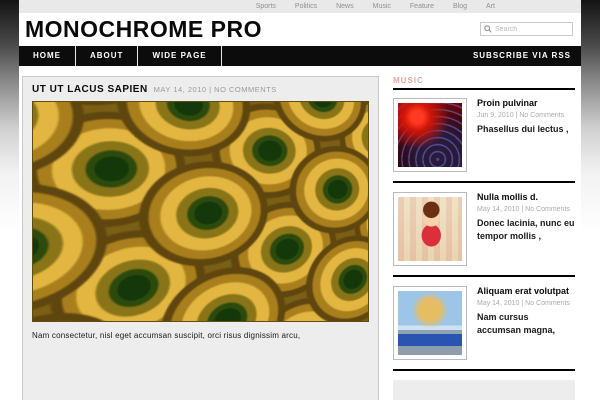 The image size is (600, 400). What do you see at coordinates (180, 56) in the screenshot?
I see `nav-item-wide-page: WIDE PAGE` at bounding box center [180, 56].